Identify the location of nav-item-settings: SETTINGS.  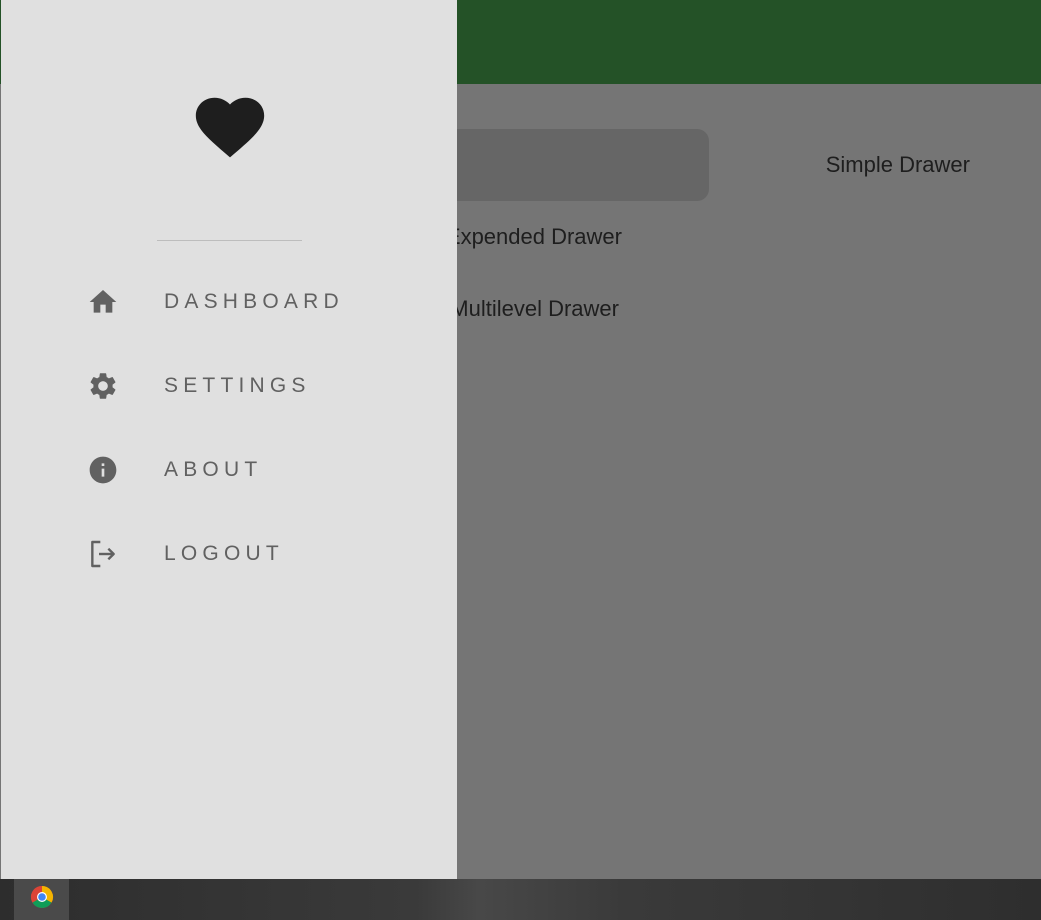
(251, 386).